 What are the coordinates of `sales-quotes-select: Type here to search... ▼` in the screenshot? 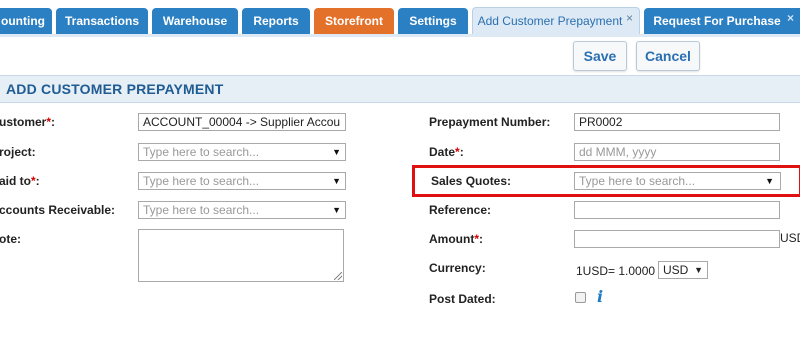 It's located at (677, 181).